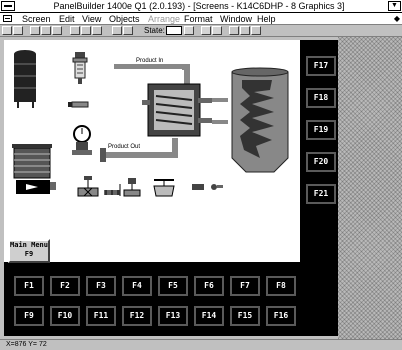  Describe the element at coordinates (260, 120) in the screenshot. I see `heat-exchanger-icon` at that location.